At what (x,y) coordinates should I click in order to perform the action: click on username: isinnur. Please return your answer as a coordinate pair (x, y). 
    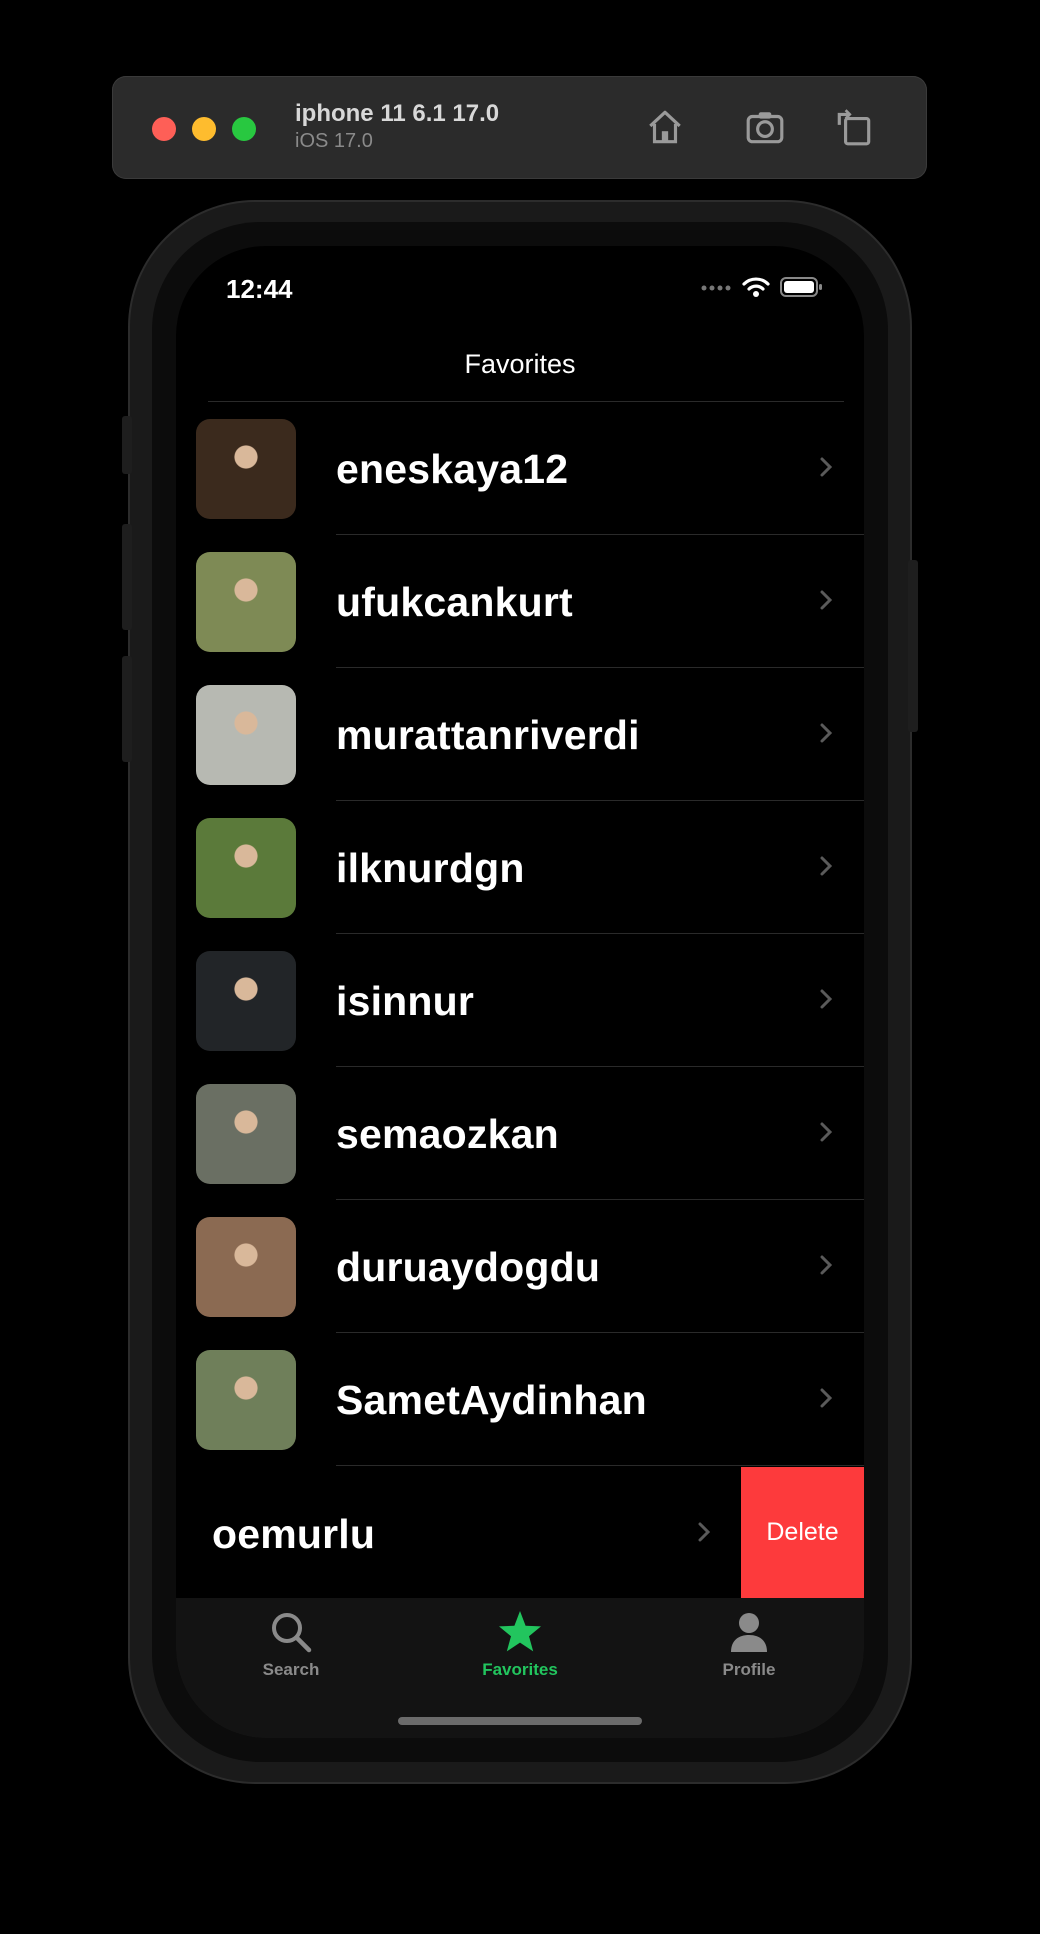
    Looking at the image, I should click on (405, 1001).